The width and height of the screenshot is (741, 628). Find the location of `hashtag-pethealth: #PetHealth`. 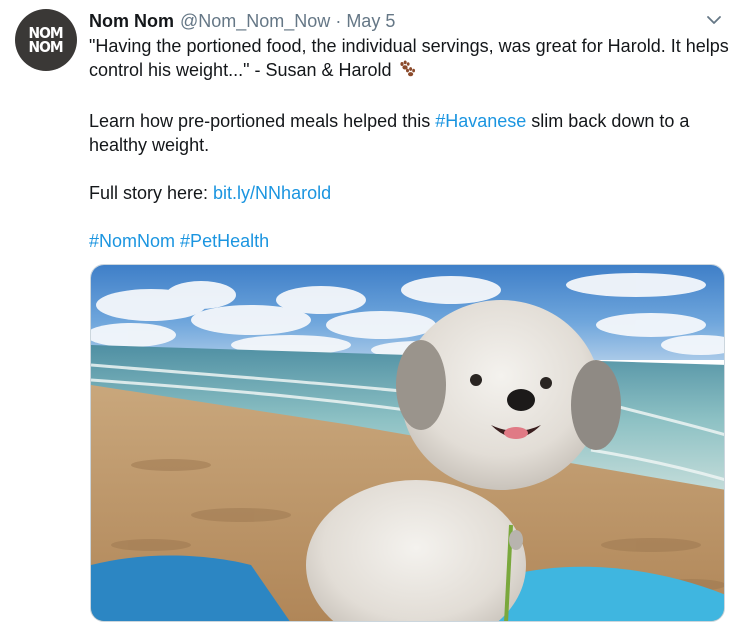

hashtag-pethealth: #PetHealth is located at coordinates (224, 241).